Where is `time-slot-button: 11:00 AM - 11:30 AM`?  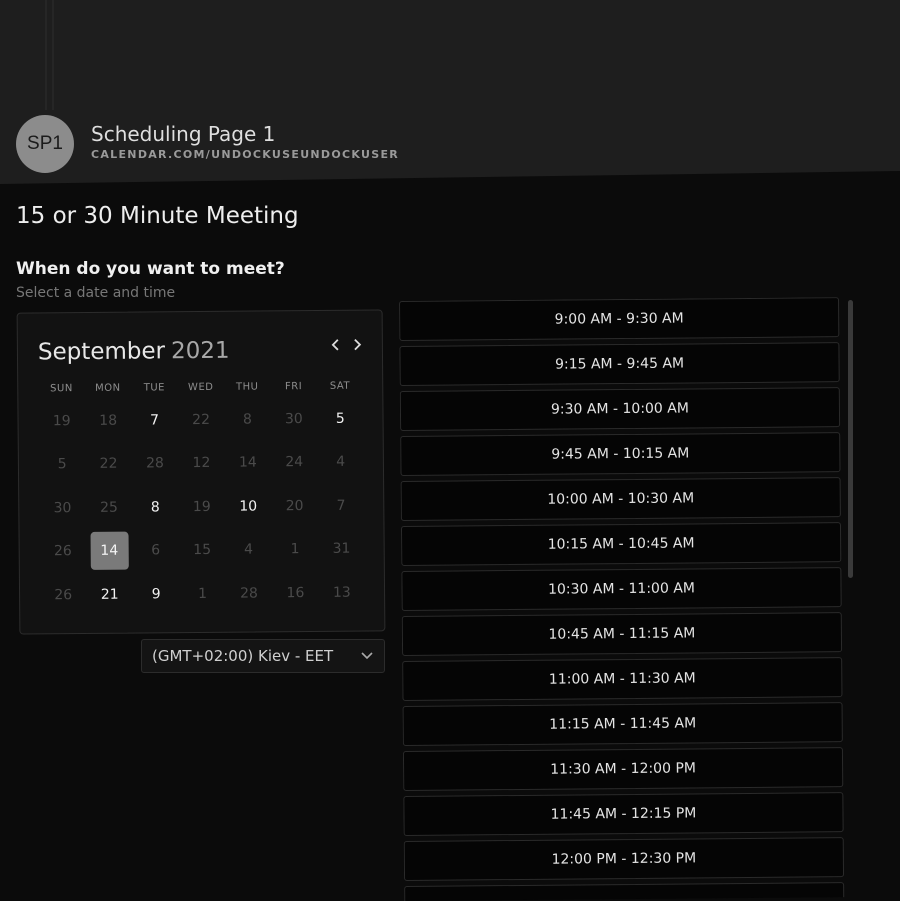 time-slot-button: 11:00 AM - 11:30 AM is located at coordinates (622, 679).